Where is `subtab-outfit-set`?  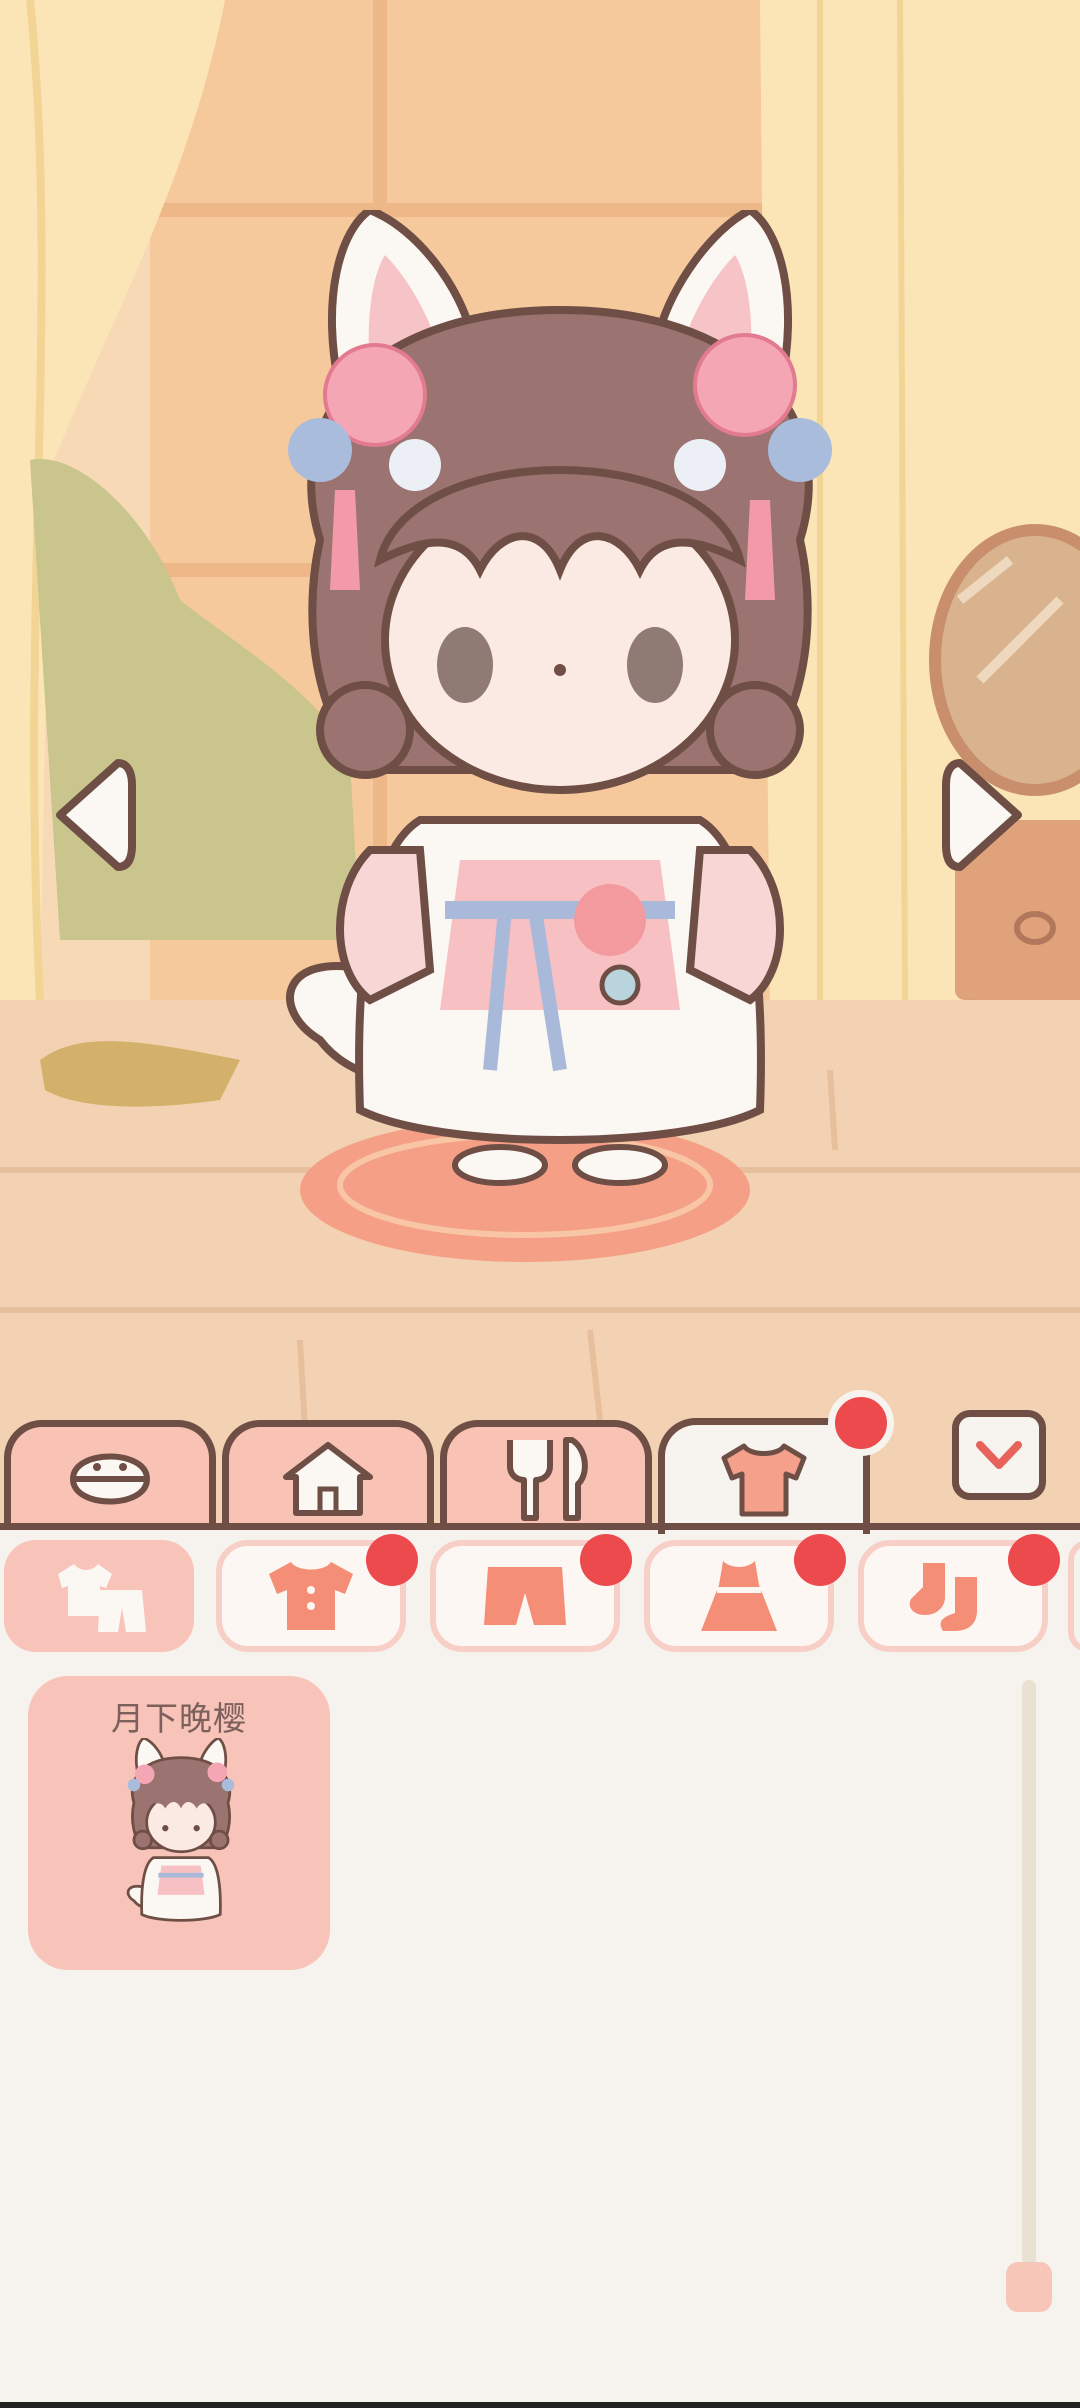 subtab-outfit-set is located at coordinates (99, 1596).